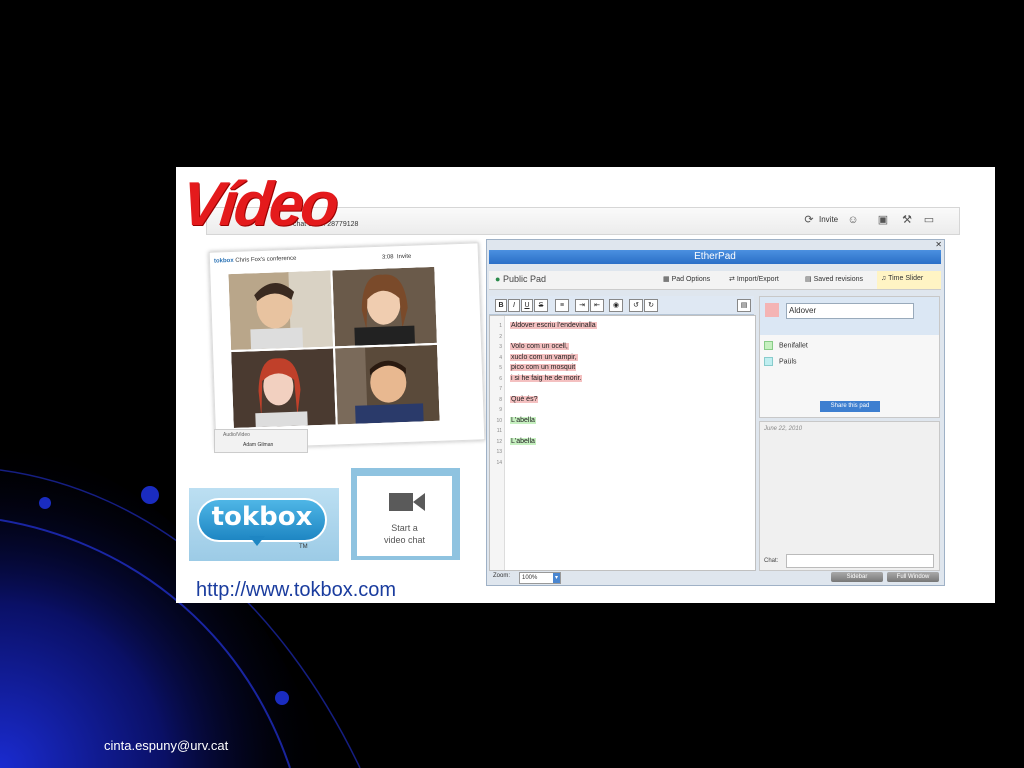  What do you see at coordinates (636, 305) in the screenshot?
I see `undo-button: ↺` at bounding box center [636, 305].